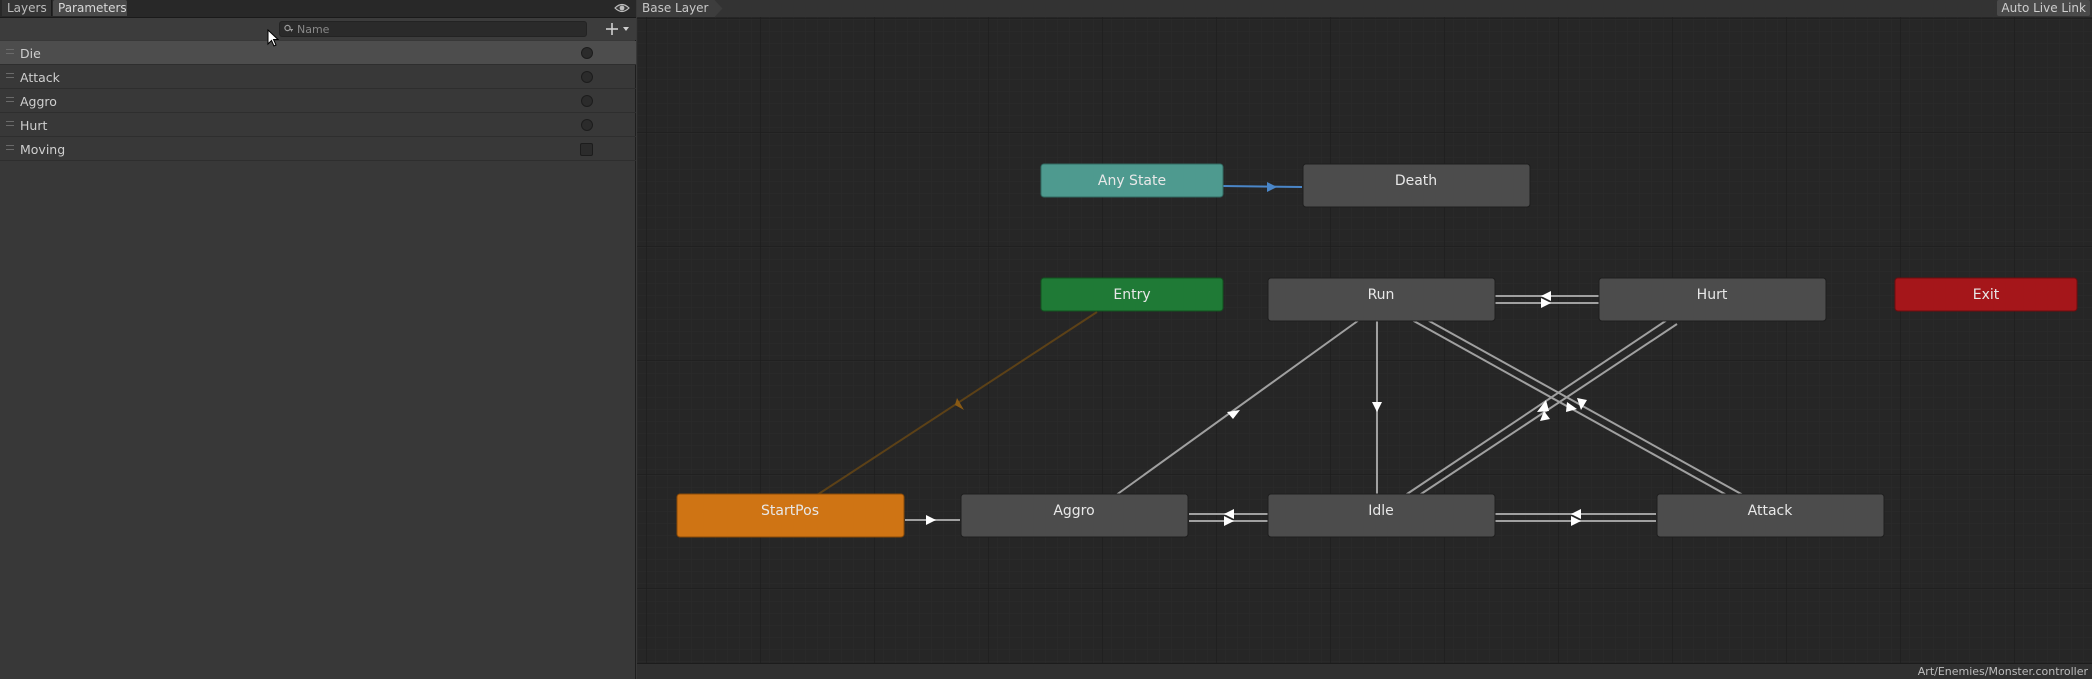  I want to click on mouse-cursor-icon, so click(273, 38).